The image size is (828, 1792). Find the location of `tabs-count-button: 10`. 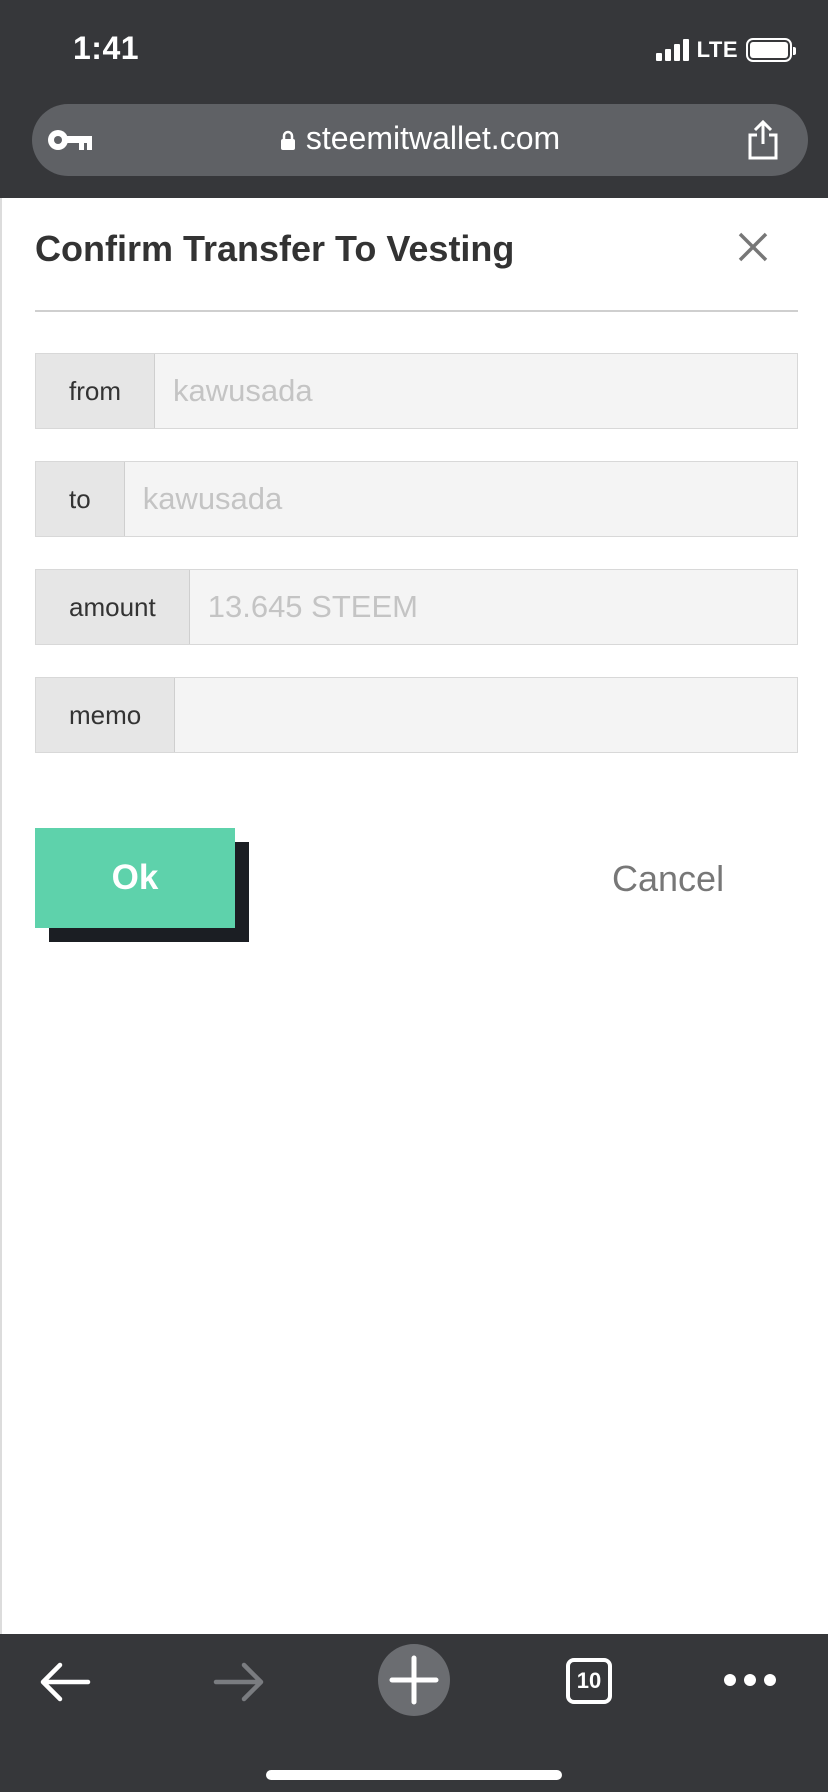

tabs-count-button: 10 is located at coordinates (589, 1681).